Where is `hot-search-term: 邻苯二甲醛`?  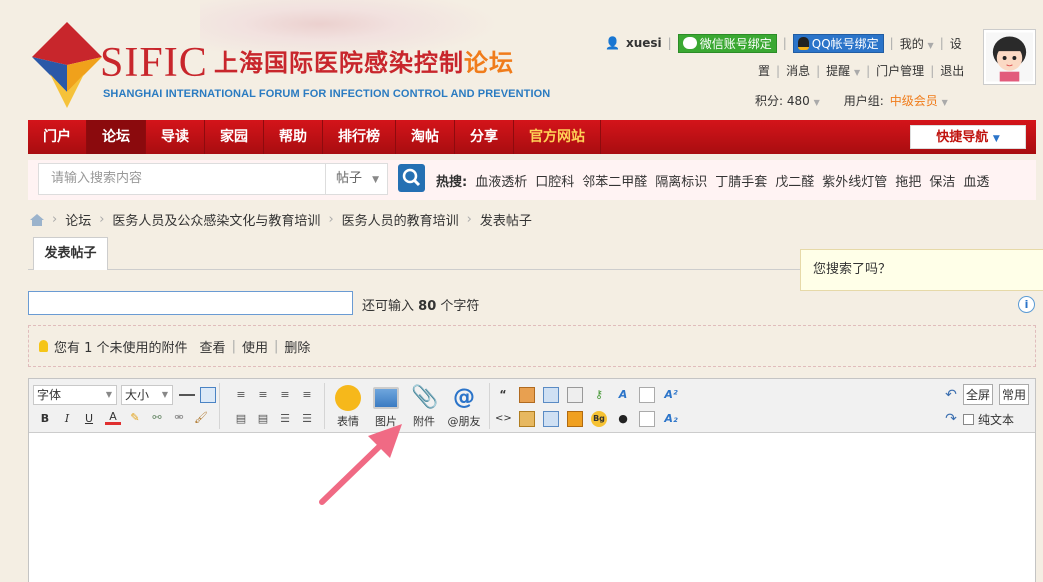 hot-search-term: 邻苯二甲醛 is located at coordinates (614, 180).